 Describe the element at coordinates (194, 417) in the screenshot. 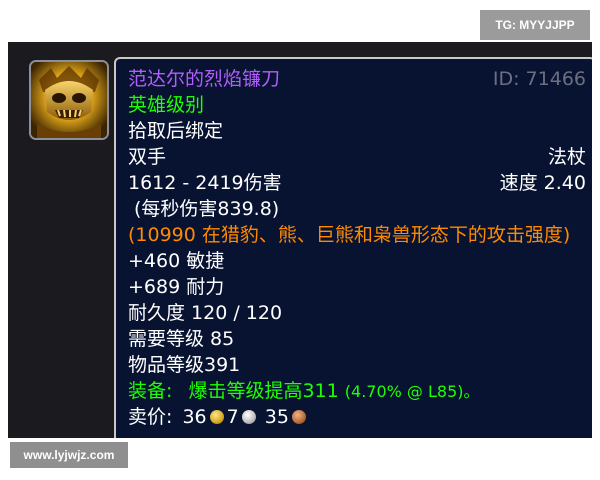

I see `sell-gold-amount: 36` at that location.